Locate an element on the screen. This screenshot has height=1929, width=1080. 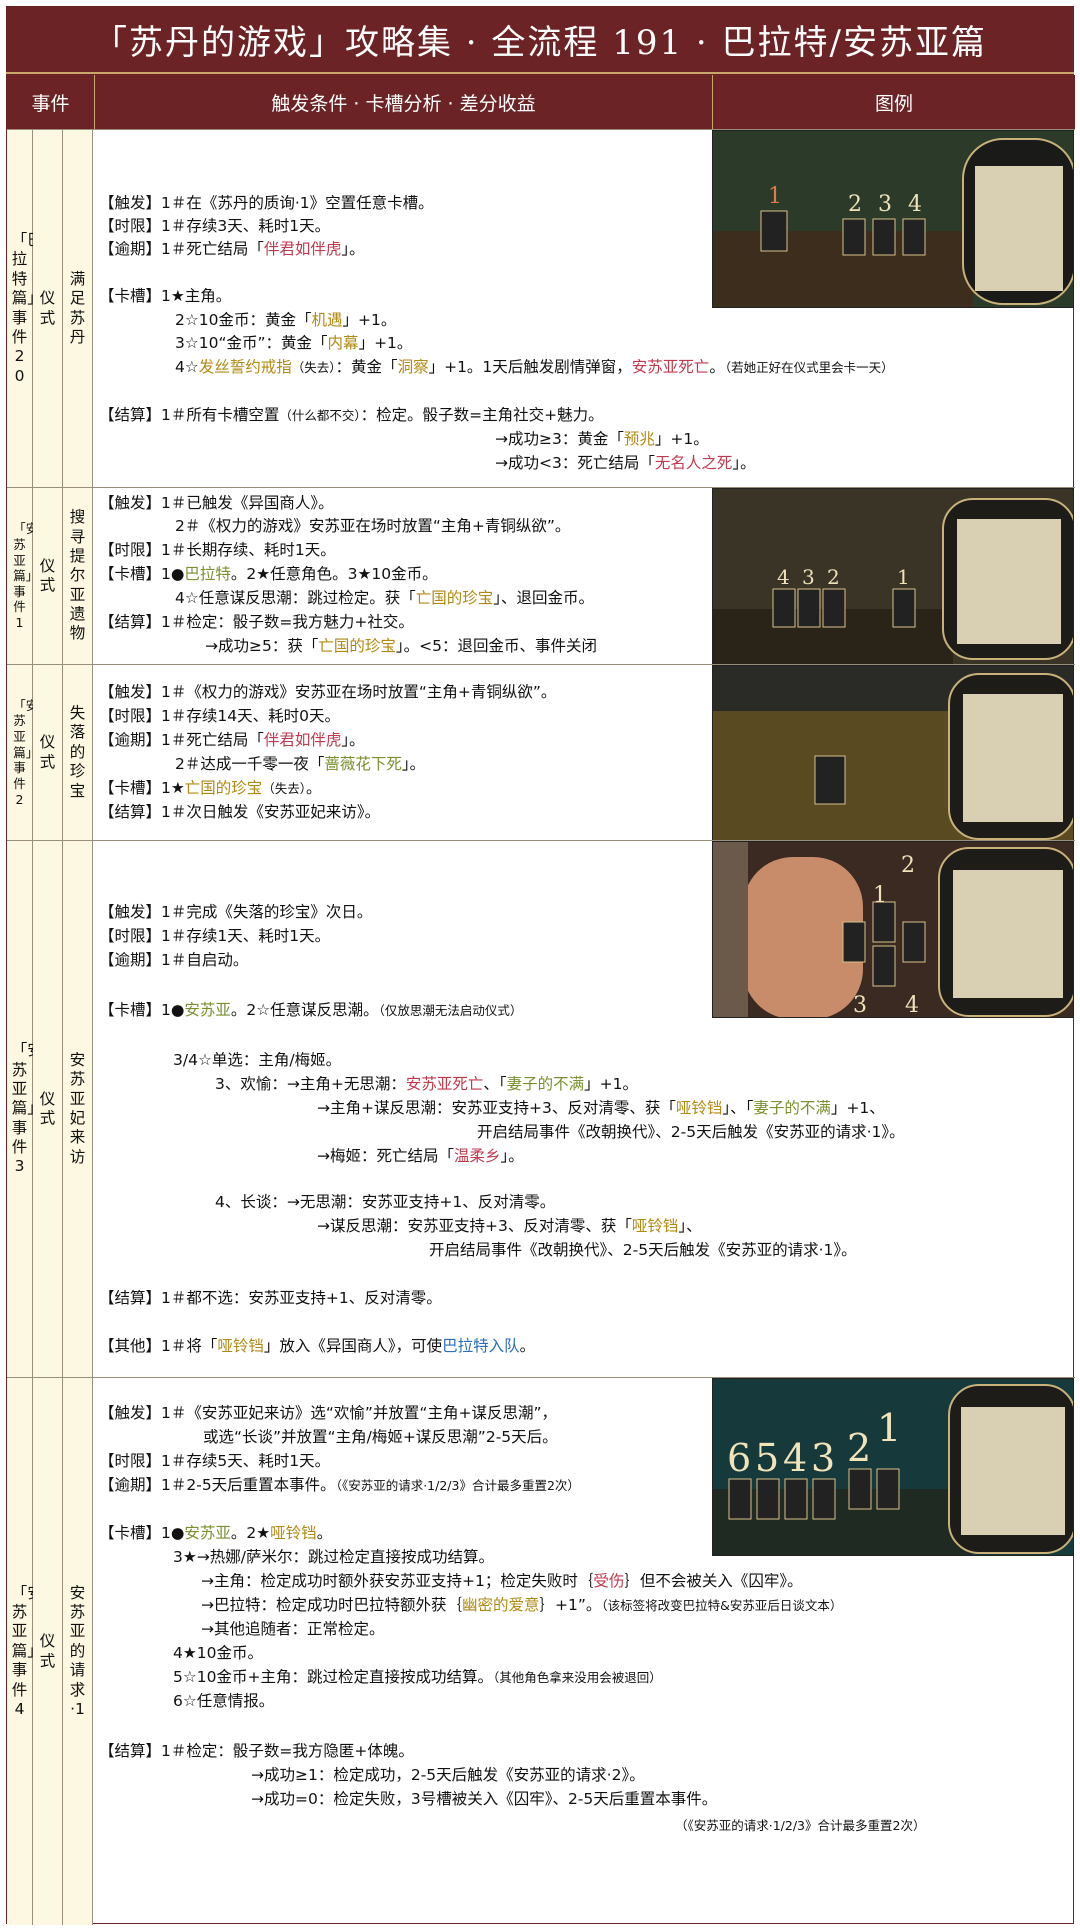
detail-line: 4、长谈：→无思潮：安苏亚支持+1、反对清零。 is located at coordinates (385, 1202).